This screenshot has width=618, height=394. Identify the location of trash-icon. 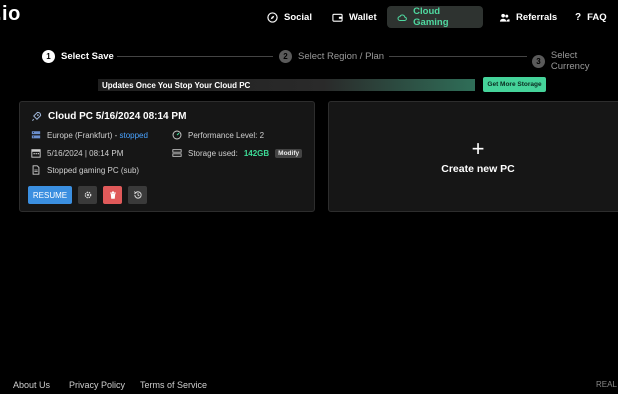
(112, 195).